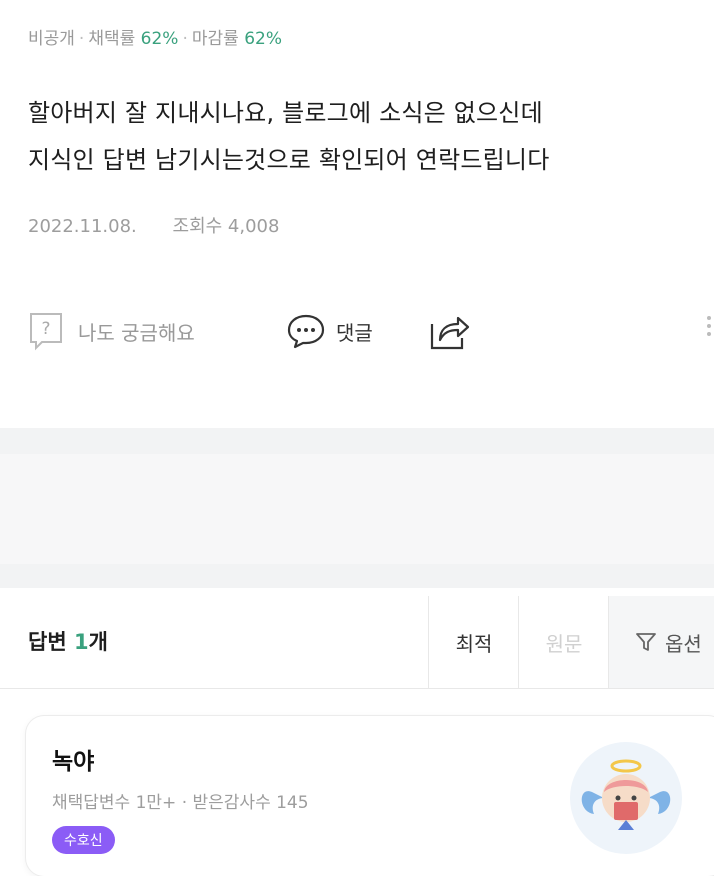 The width and height of the screenshot is (714, 876). Describe the element at coordinates (68, 641) in the screenshot. I see `answers-title: 답변 1개` at that location.